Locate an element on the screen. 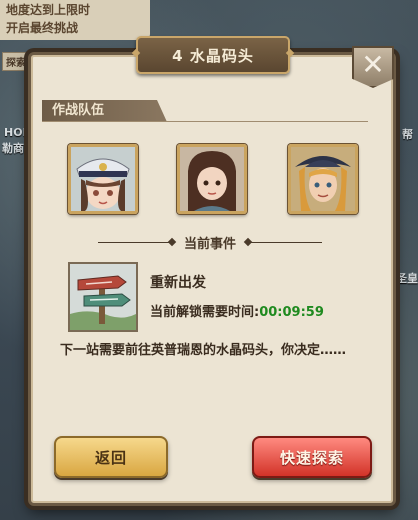 Image resolution: width=418 pixels, height=520 pixels. girl-brown-hair-icon is located at coordinates (212, 179).